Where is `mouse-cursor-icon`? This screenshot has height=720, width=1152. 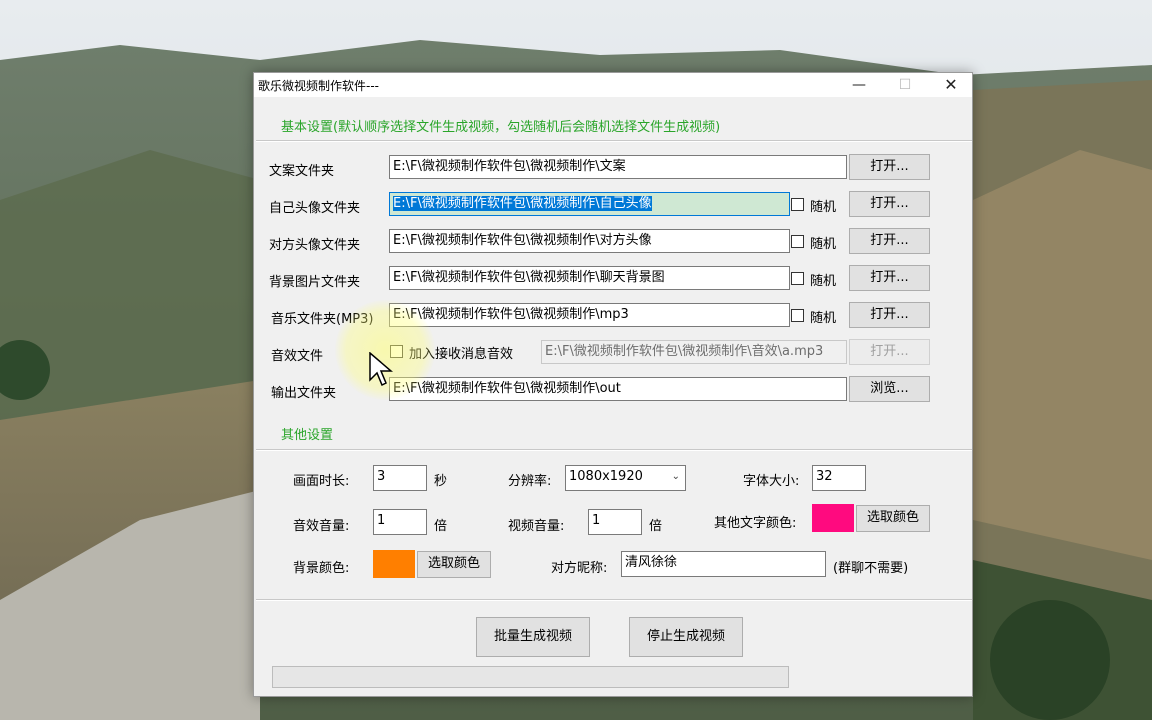 mouse-cursor-icon is located at coordinates (381, 369).